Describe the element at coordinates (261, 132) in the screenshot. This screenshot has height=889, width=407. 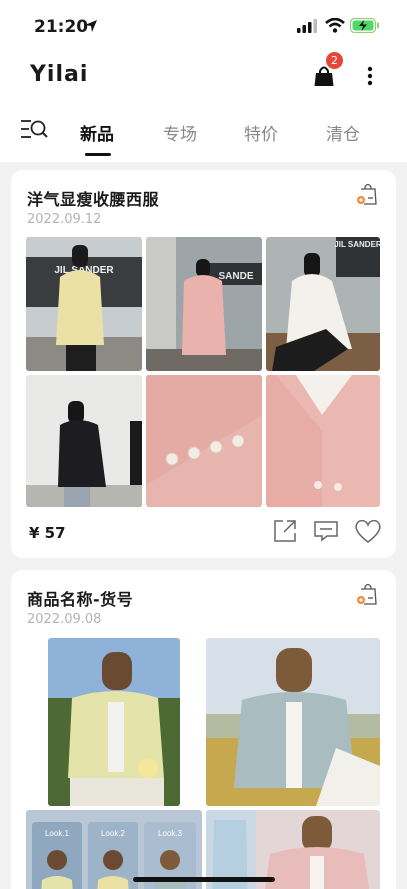
I see `tab-sale: 特价` at that location.